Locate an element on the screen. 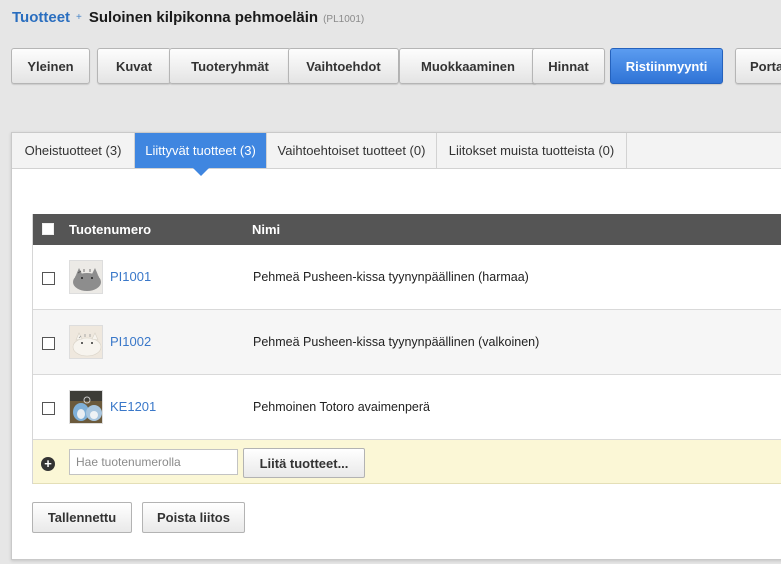  column-header-name: Nimi is located at coordinates (266, 229).